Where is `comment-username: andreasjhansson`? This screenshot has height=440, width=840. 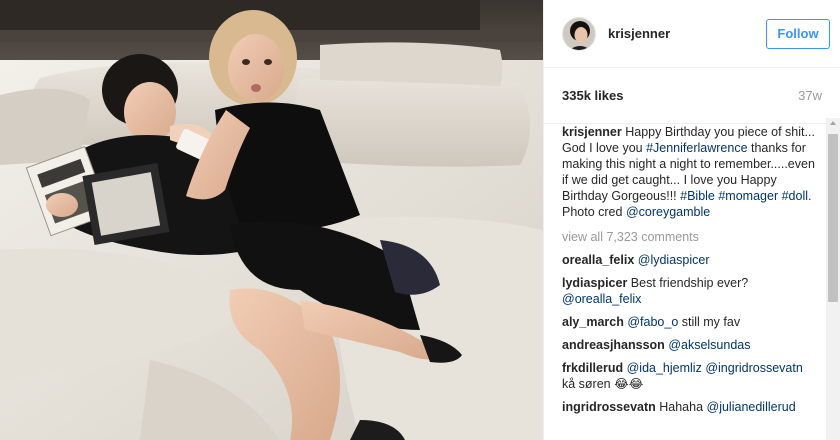 comment-username: andreasjhansson is located at coordinates (613, 345).